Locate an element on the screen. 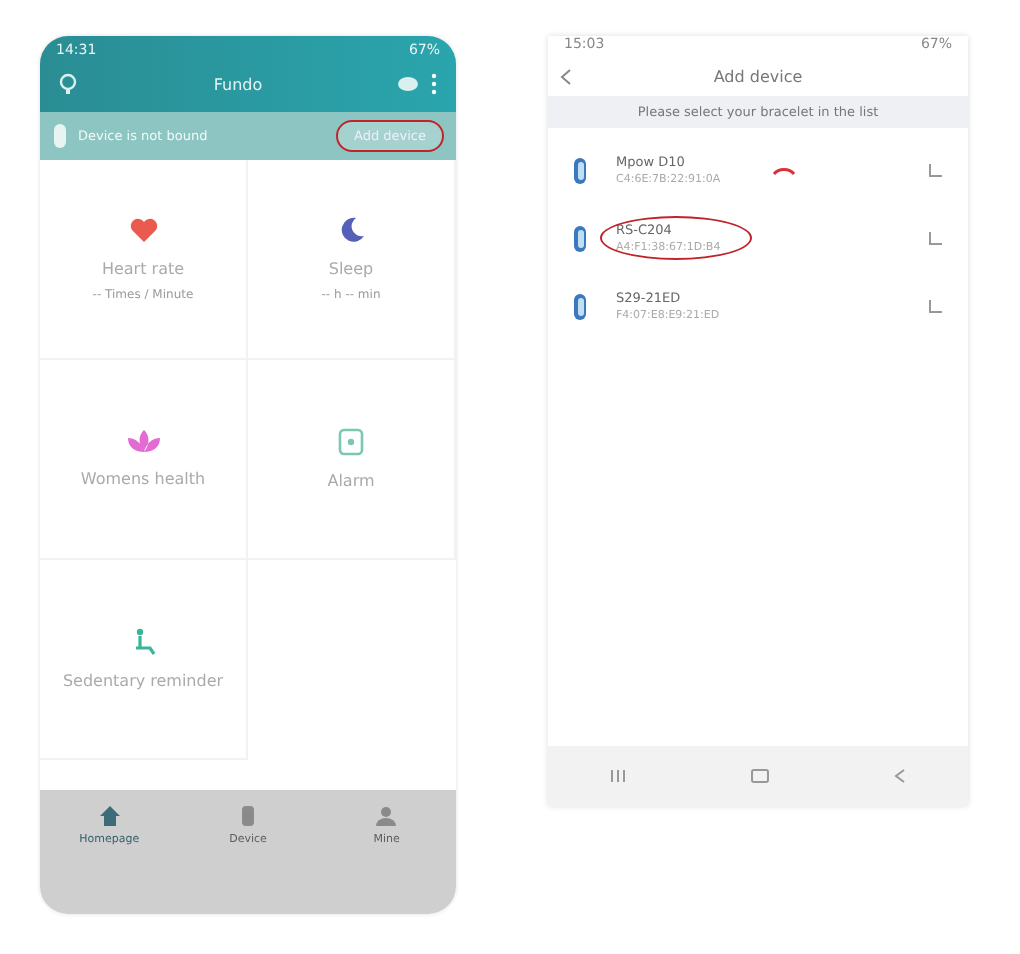  back-icon is located at coordinates (900, 776).